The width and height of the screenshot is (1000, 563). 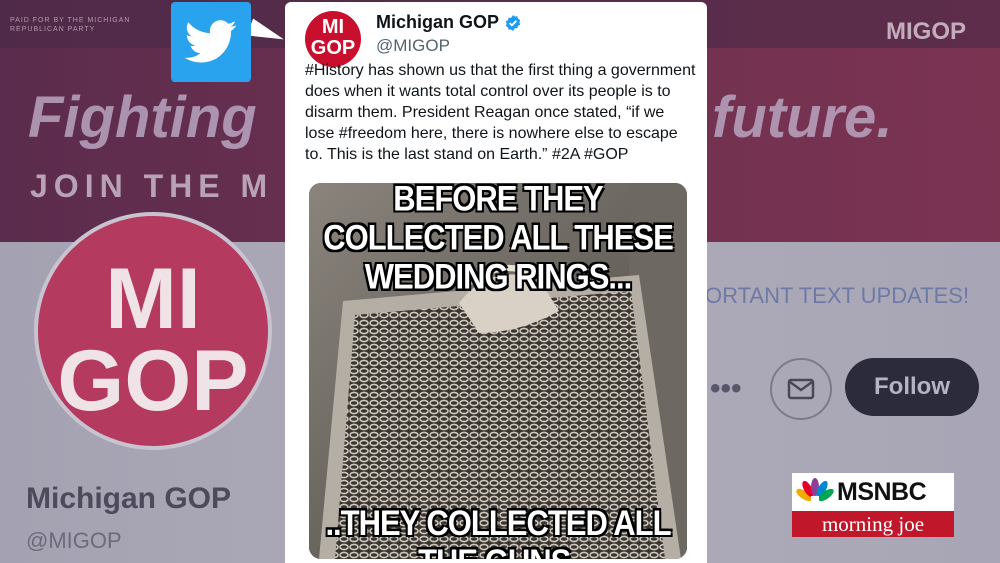 I want to click on banner-subline: JOIN THE M, so click(x=152, y=186).